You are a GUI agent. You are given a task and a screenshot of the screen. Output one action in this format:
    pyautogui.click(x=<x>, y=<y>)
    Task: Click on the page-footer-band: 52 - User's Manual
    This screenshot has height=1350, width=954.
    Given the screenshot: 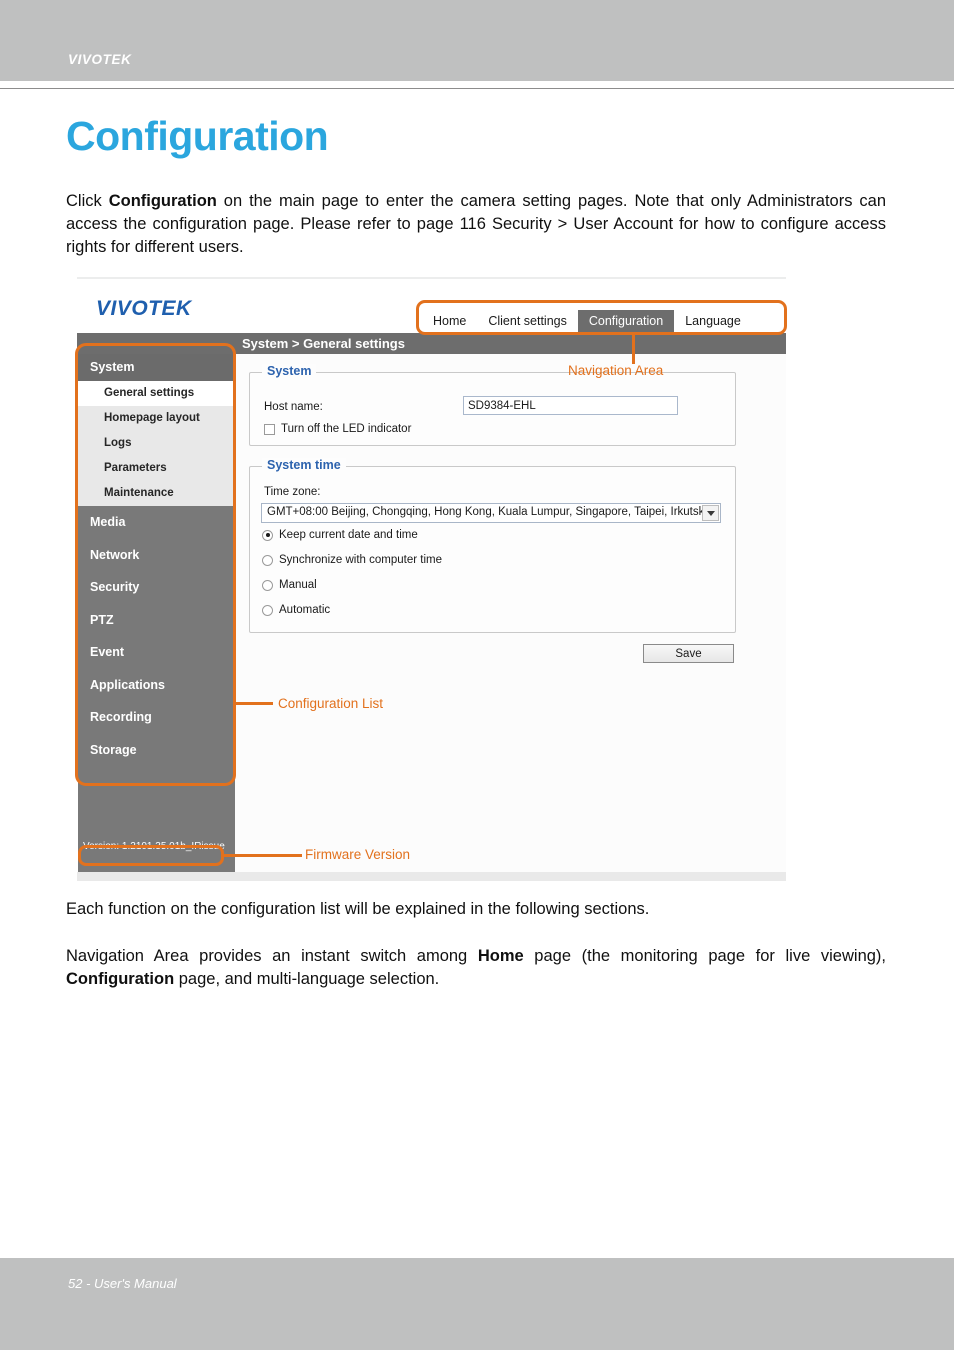 What is the action you would take?
    pyautogui.click(x=477, y=1304)
    